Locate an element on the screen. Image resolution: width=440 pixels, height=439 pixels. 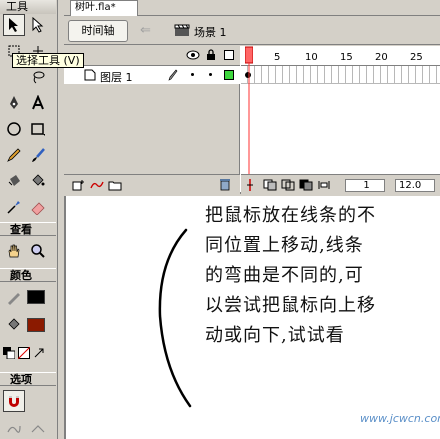
arrow-icon is located at coordinates (13, 25).